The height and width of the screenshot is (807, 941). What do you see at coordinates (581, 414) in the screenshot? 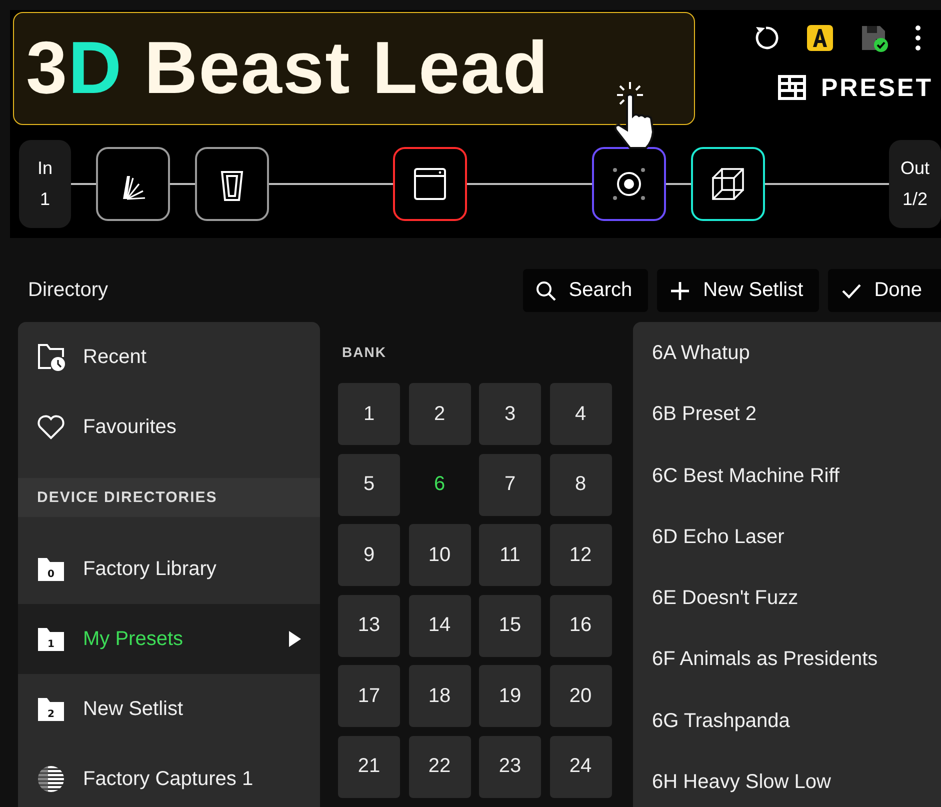
I see `bank-button: 4` at bounding box center [581, 414].